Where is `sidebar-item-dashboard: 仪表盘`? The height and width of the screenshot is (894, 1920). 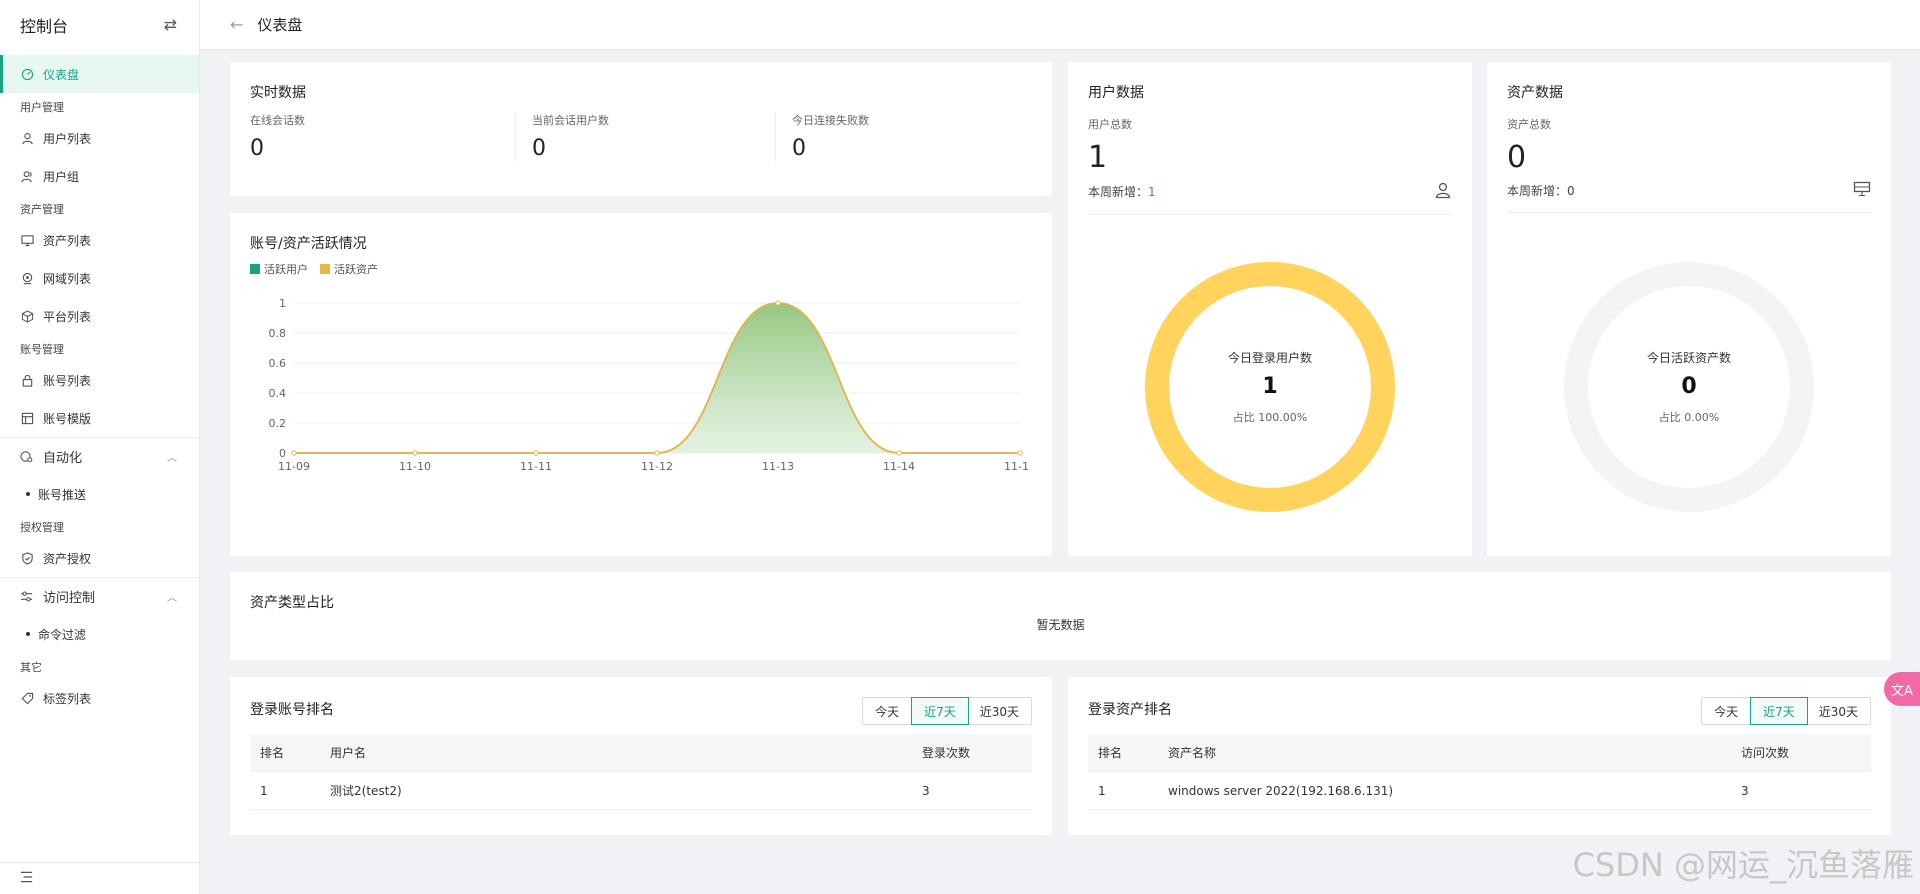
sidebar-item-dashboard: 仪表盘 is located at coordinates (99, 74).